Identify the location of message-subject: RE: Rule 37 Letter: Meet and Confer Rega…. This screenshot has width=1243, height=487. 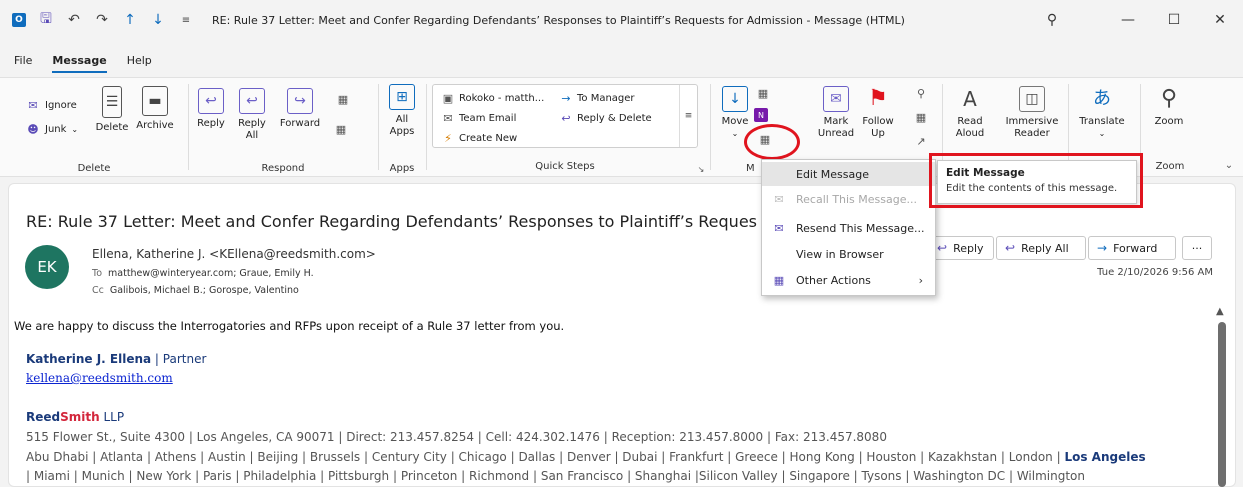
(391, 221).